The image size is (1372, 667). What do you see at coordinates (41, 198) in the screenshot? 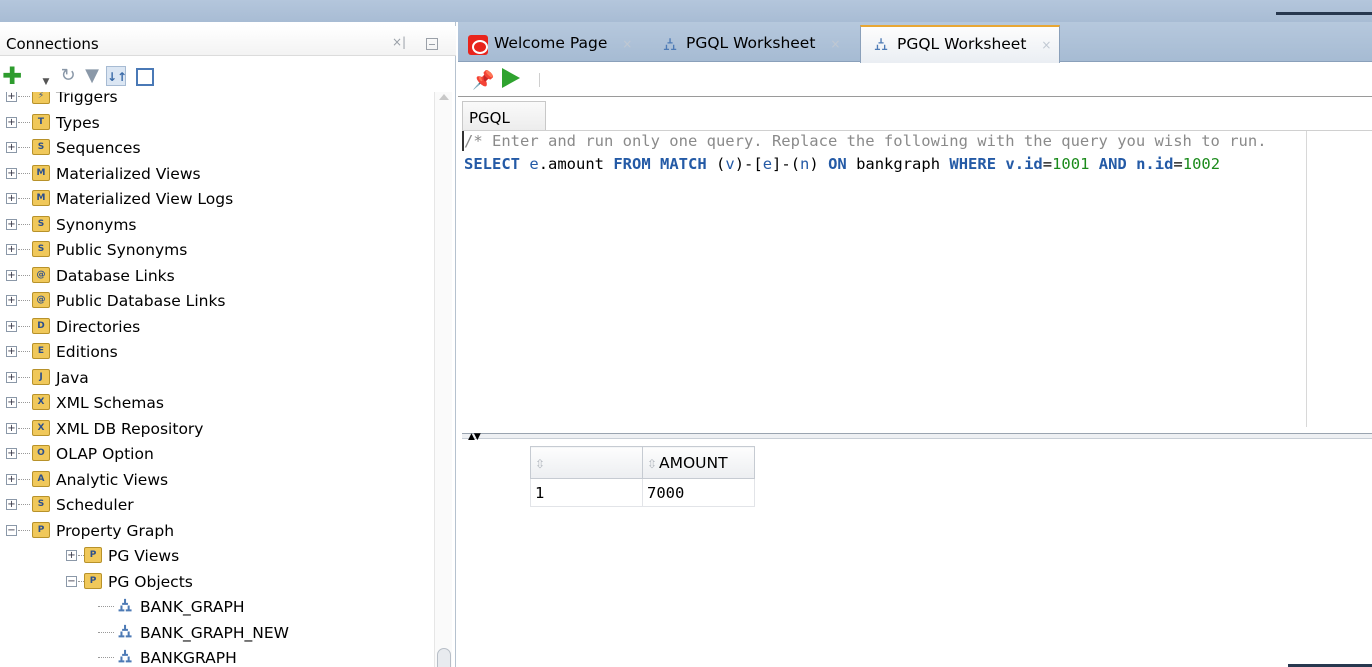
I see `folder-icon: M` at bounding box center [41, 198].